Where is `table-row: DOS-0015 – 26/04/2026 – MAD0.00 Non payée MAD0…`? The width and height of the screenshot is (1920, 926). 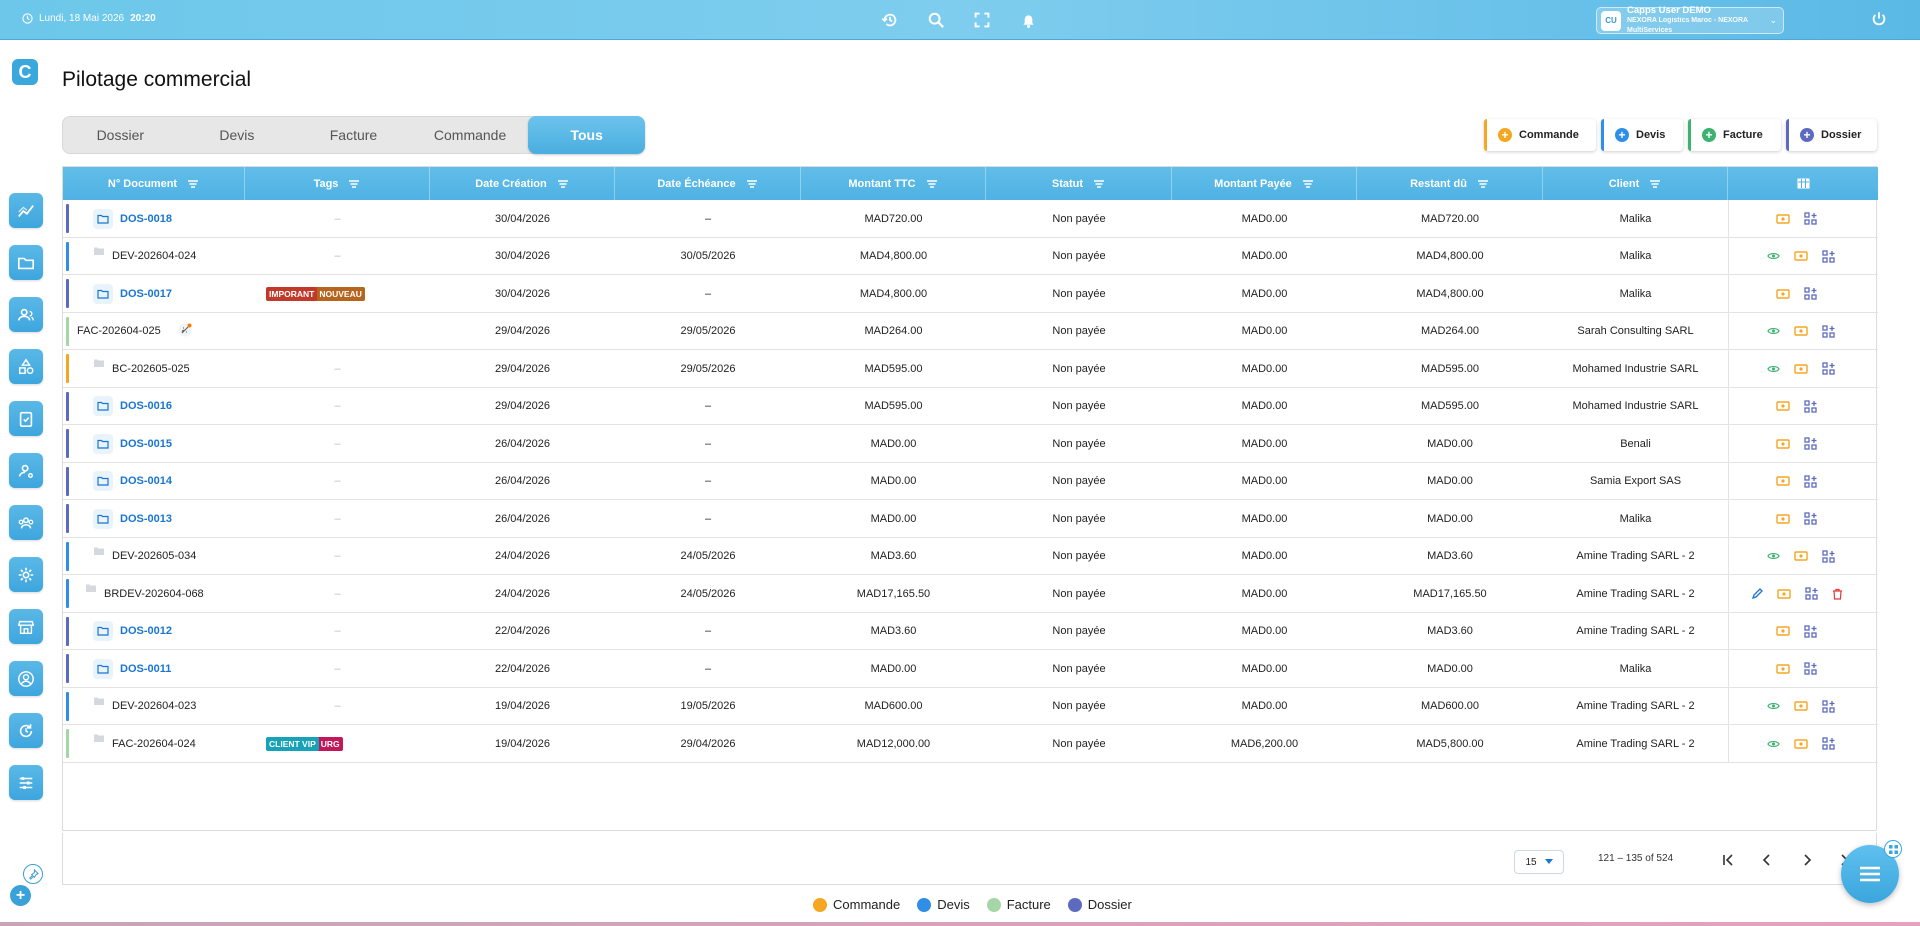
table-row: DOS-0015 – 26/04/2026 – MAD0.00 Non payée MAD0… is located at coordinates (970, 444).